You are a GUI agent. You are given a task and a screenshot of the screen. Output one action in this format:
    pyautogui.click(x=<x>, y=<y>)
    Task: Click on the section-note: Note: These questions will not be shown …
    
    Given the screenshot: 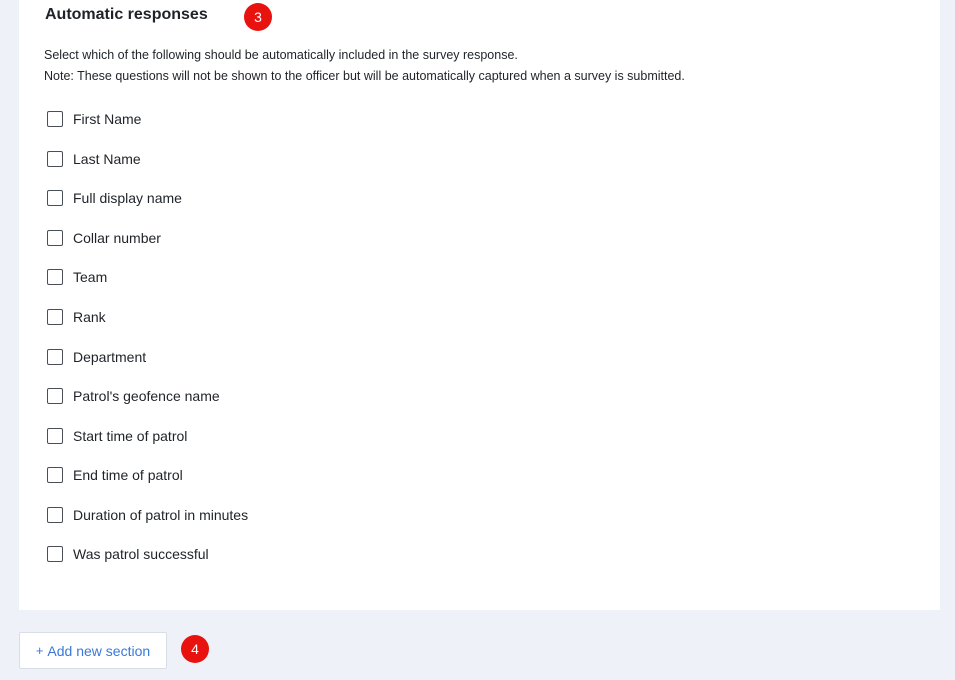 What is the action you would take?
    pyautogui.click(x=364, y=76)
    